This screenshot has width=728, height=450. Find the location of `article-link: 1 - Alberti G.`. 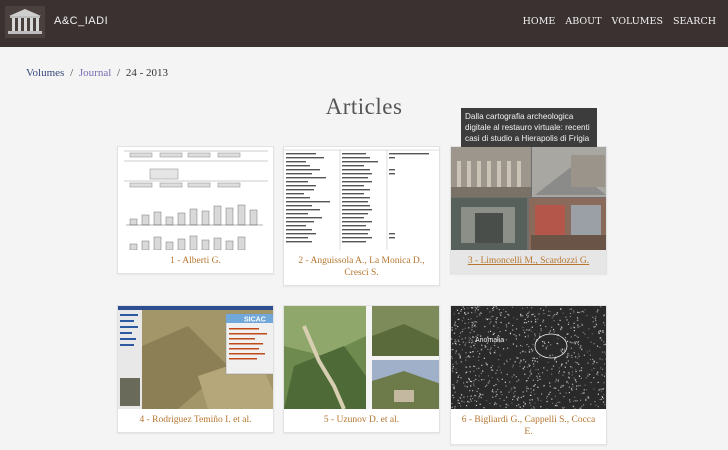

article-link: 1 - Alberti G. is located at coordinates (195, 261).